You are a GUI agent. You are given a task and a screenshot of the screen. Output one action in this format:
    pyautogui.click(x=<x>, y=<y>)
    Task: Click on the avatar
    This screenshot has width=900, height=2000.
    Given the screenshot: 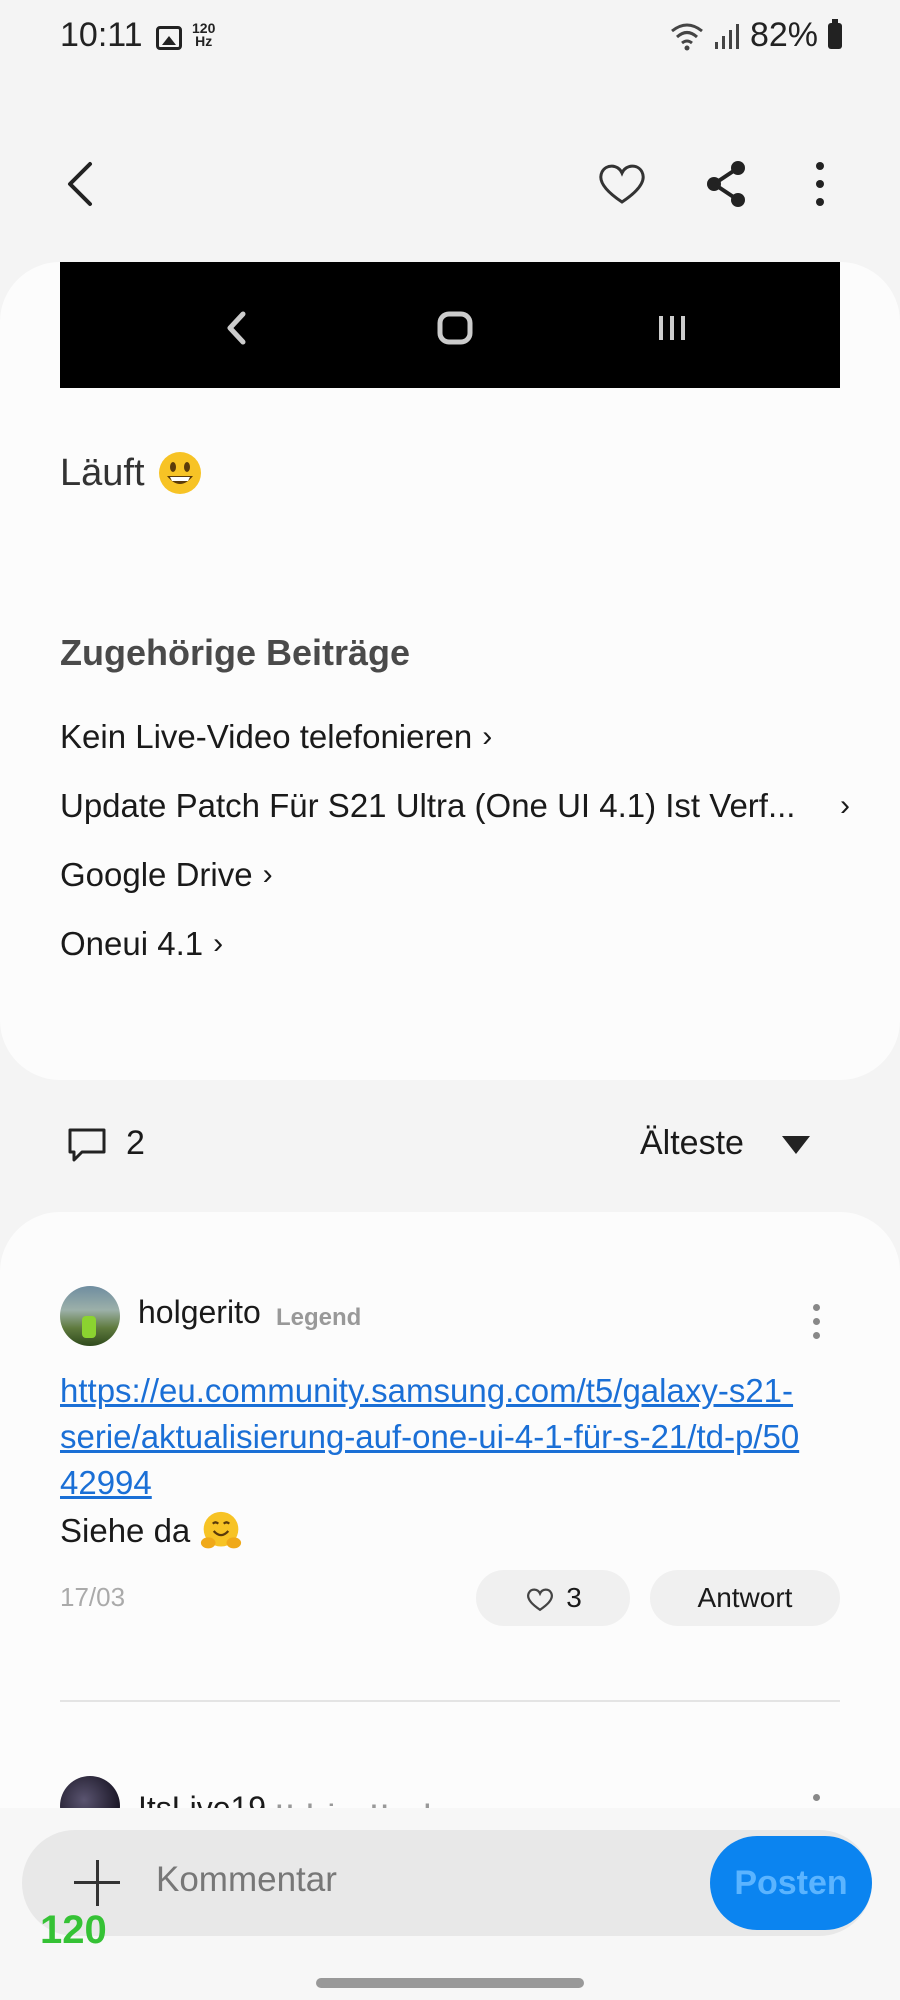 What is the action you would take?
    pyautogui.click(x=90, y=1316)
    